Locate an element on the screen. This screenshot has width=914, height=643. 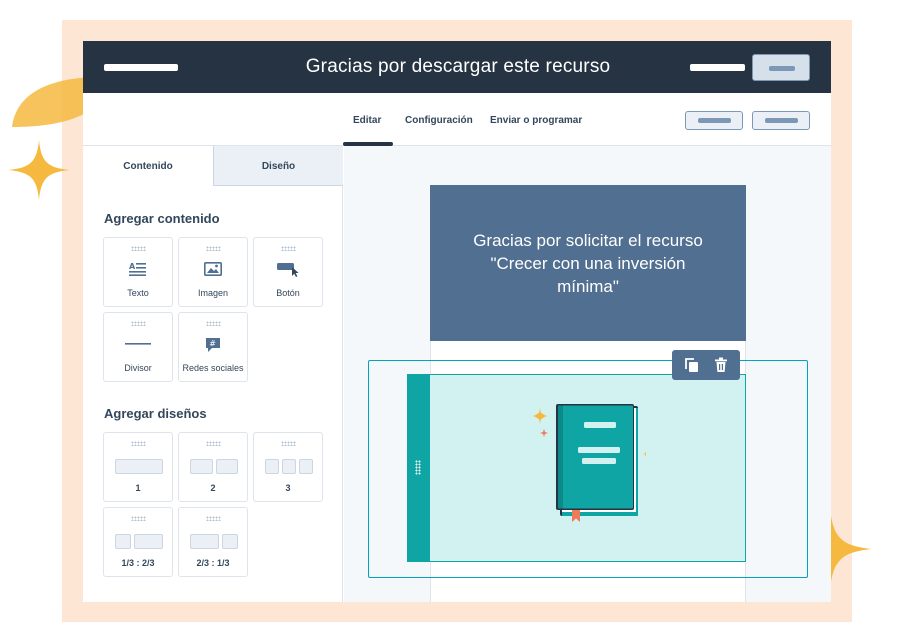
tab-enviar-programar: Enviar o programar is located at coordinates (536, 119).